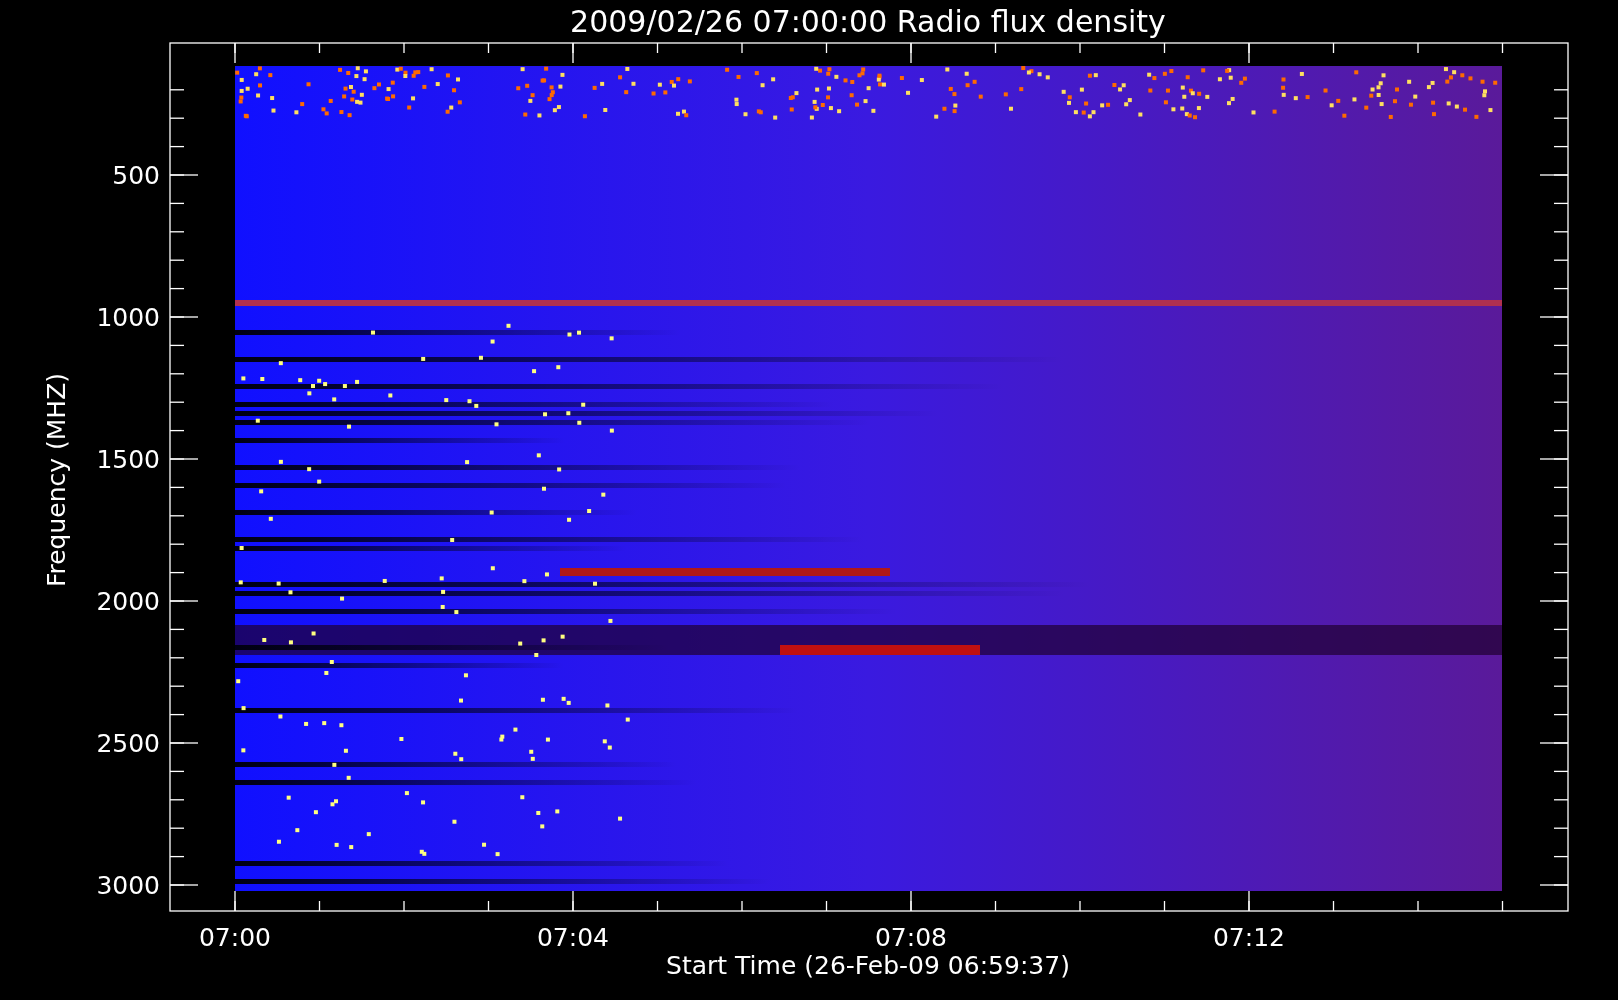 The height and width of the screenshot is (1000, 1618). What do you see at coordinates (128, 885) in the screenshot?
I see `y-tick-label: 3000` at bounding box center [128, 885].